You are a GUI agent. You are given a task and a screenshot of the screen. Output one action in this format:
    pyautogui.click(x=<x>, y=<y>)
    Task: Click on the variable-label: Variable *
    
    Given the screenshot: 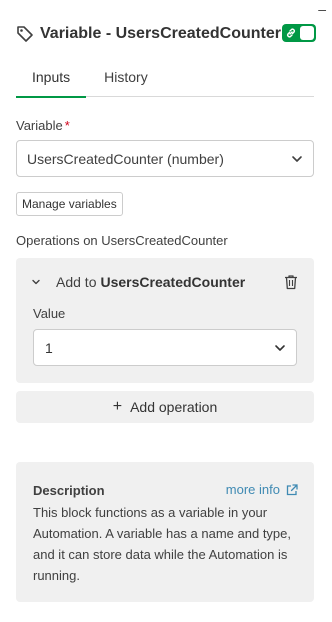 What is the action you would take?
    pyautogui.click(x=43, y=125)
    